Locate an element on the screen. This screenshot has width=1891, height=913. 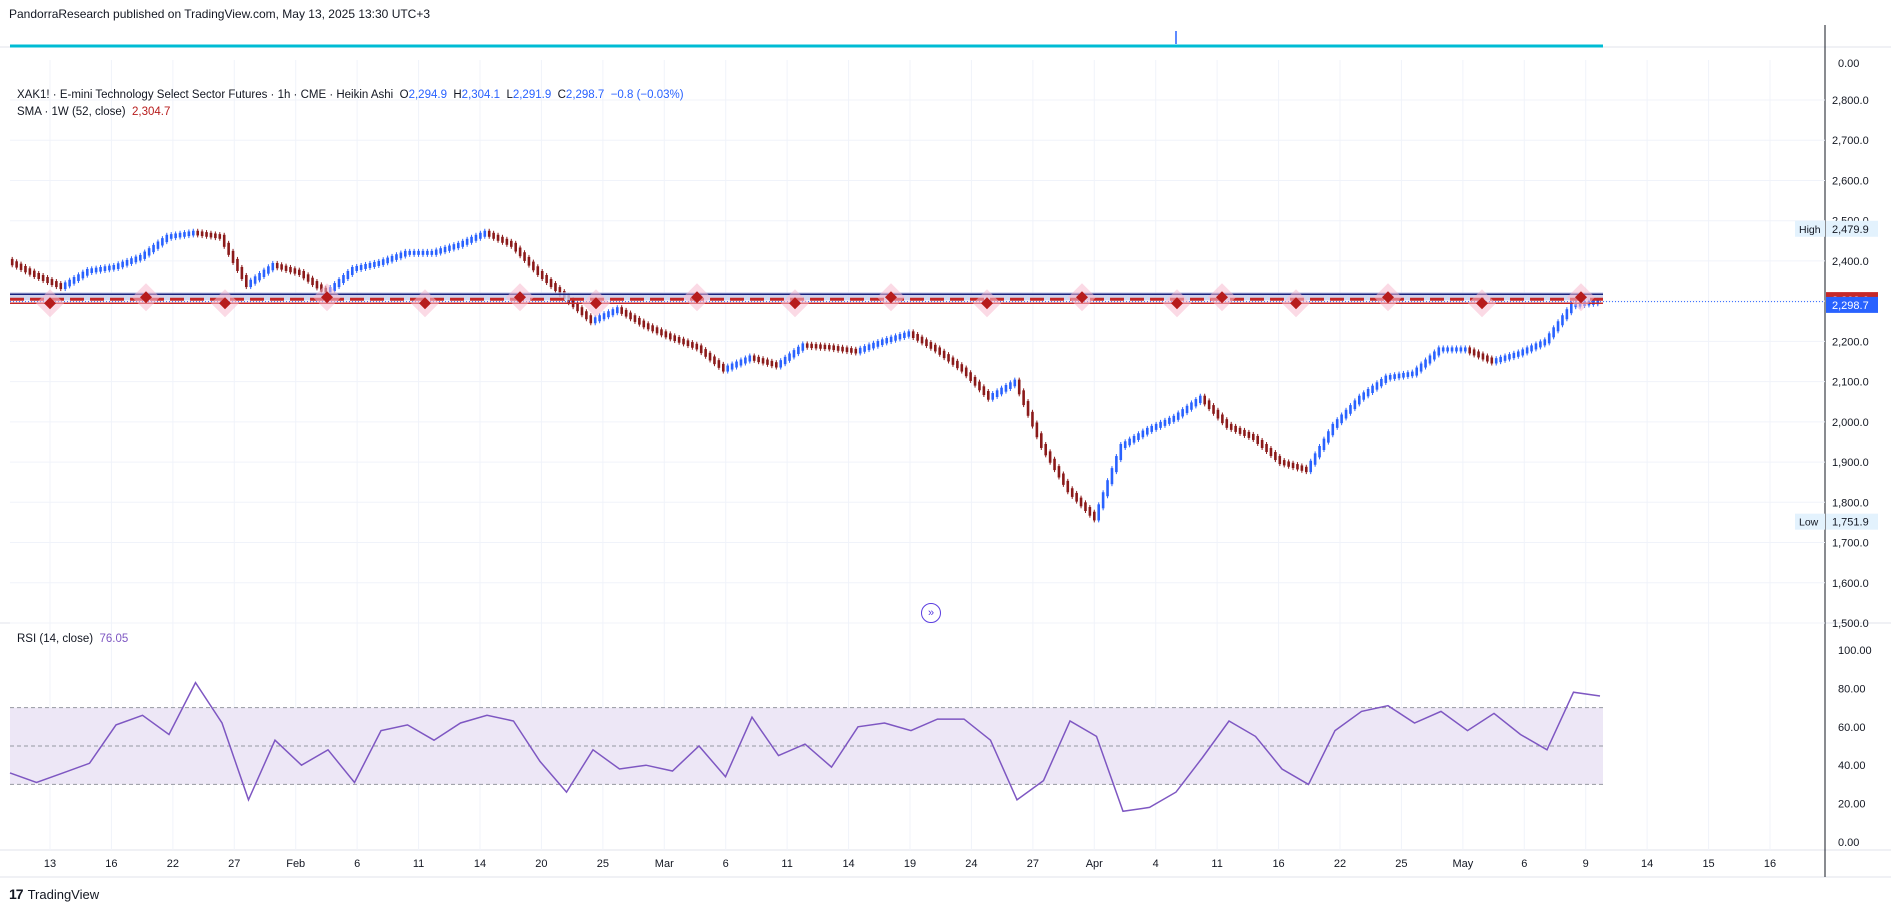
open-label: O is located at coordinates (404, 95).